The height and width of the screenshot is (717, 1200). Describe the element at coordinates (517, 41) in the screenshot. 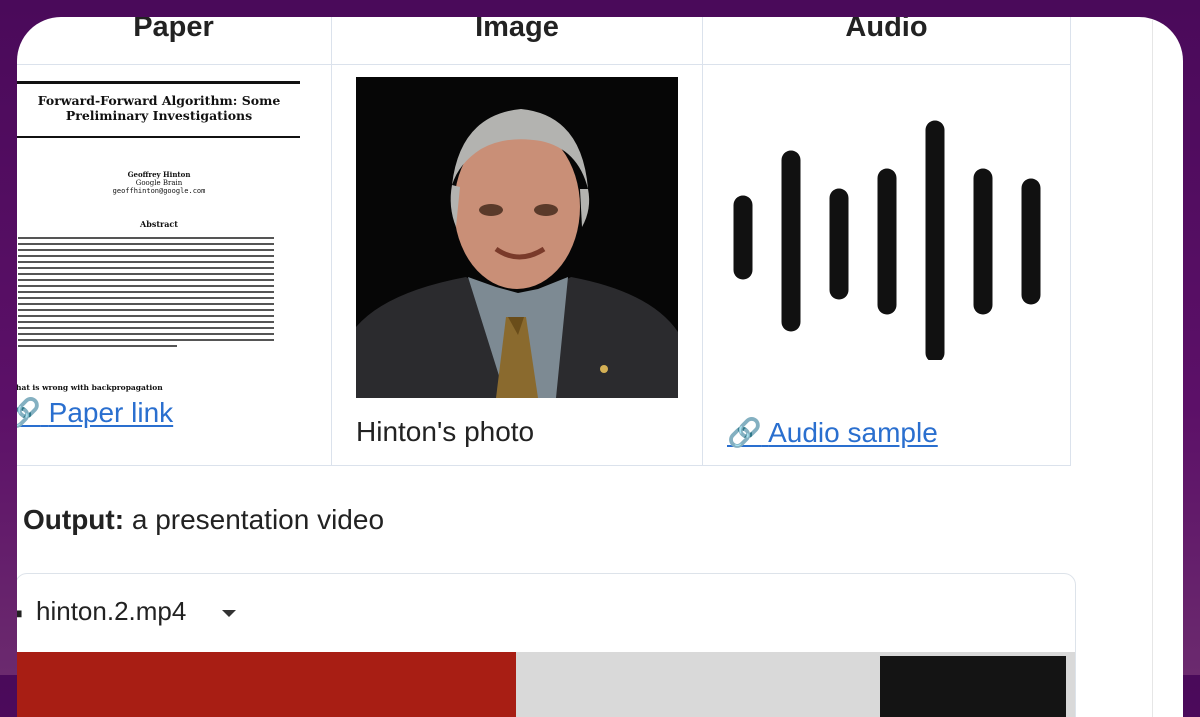

I see `header-image: Image` at that location.